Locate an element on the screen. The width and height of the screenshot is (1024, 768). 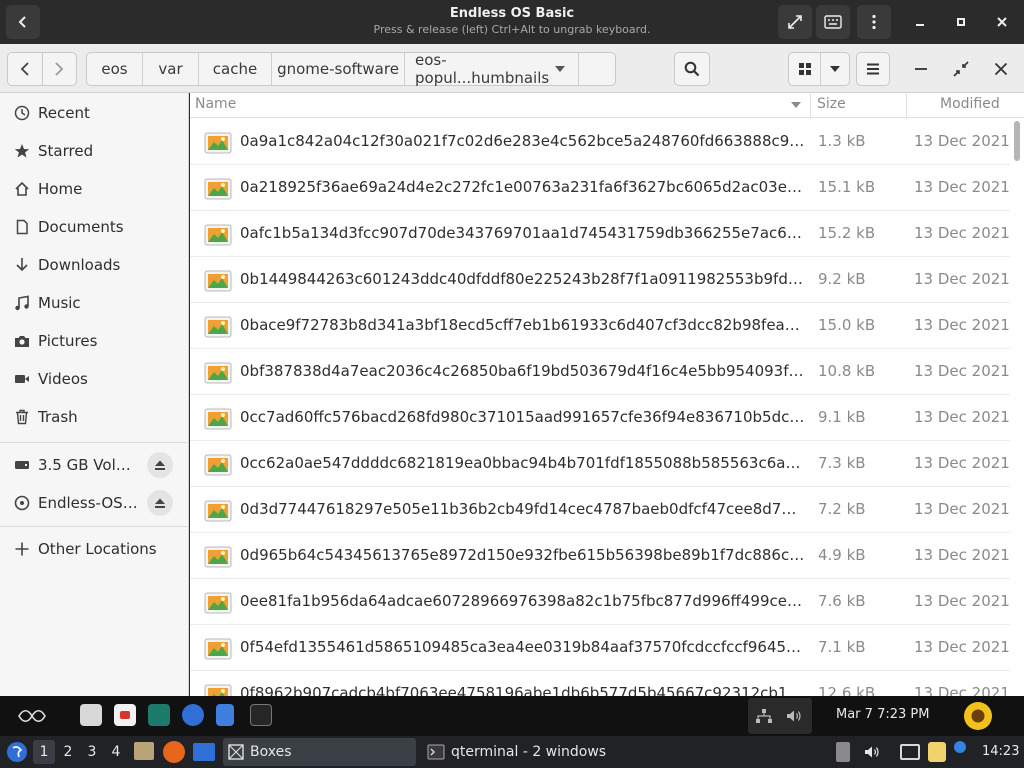
main-menu-button is located at coordinates (873, 69).